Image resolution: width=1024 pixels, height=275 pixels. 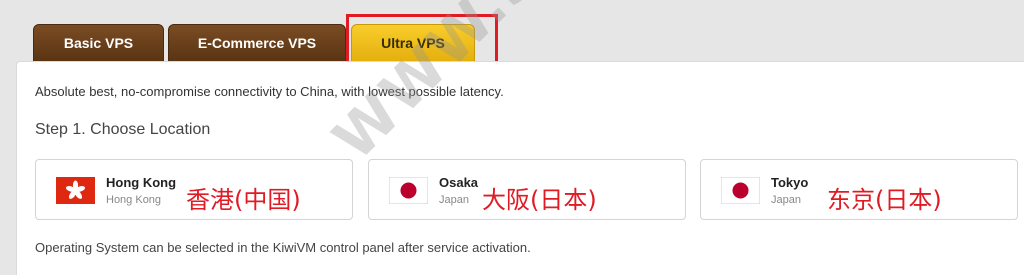 I want to click on location-annotation: 大阪(日本), so click(x=539, y=200).